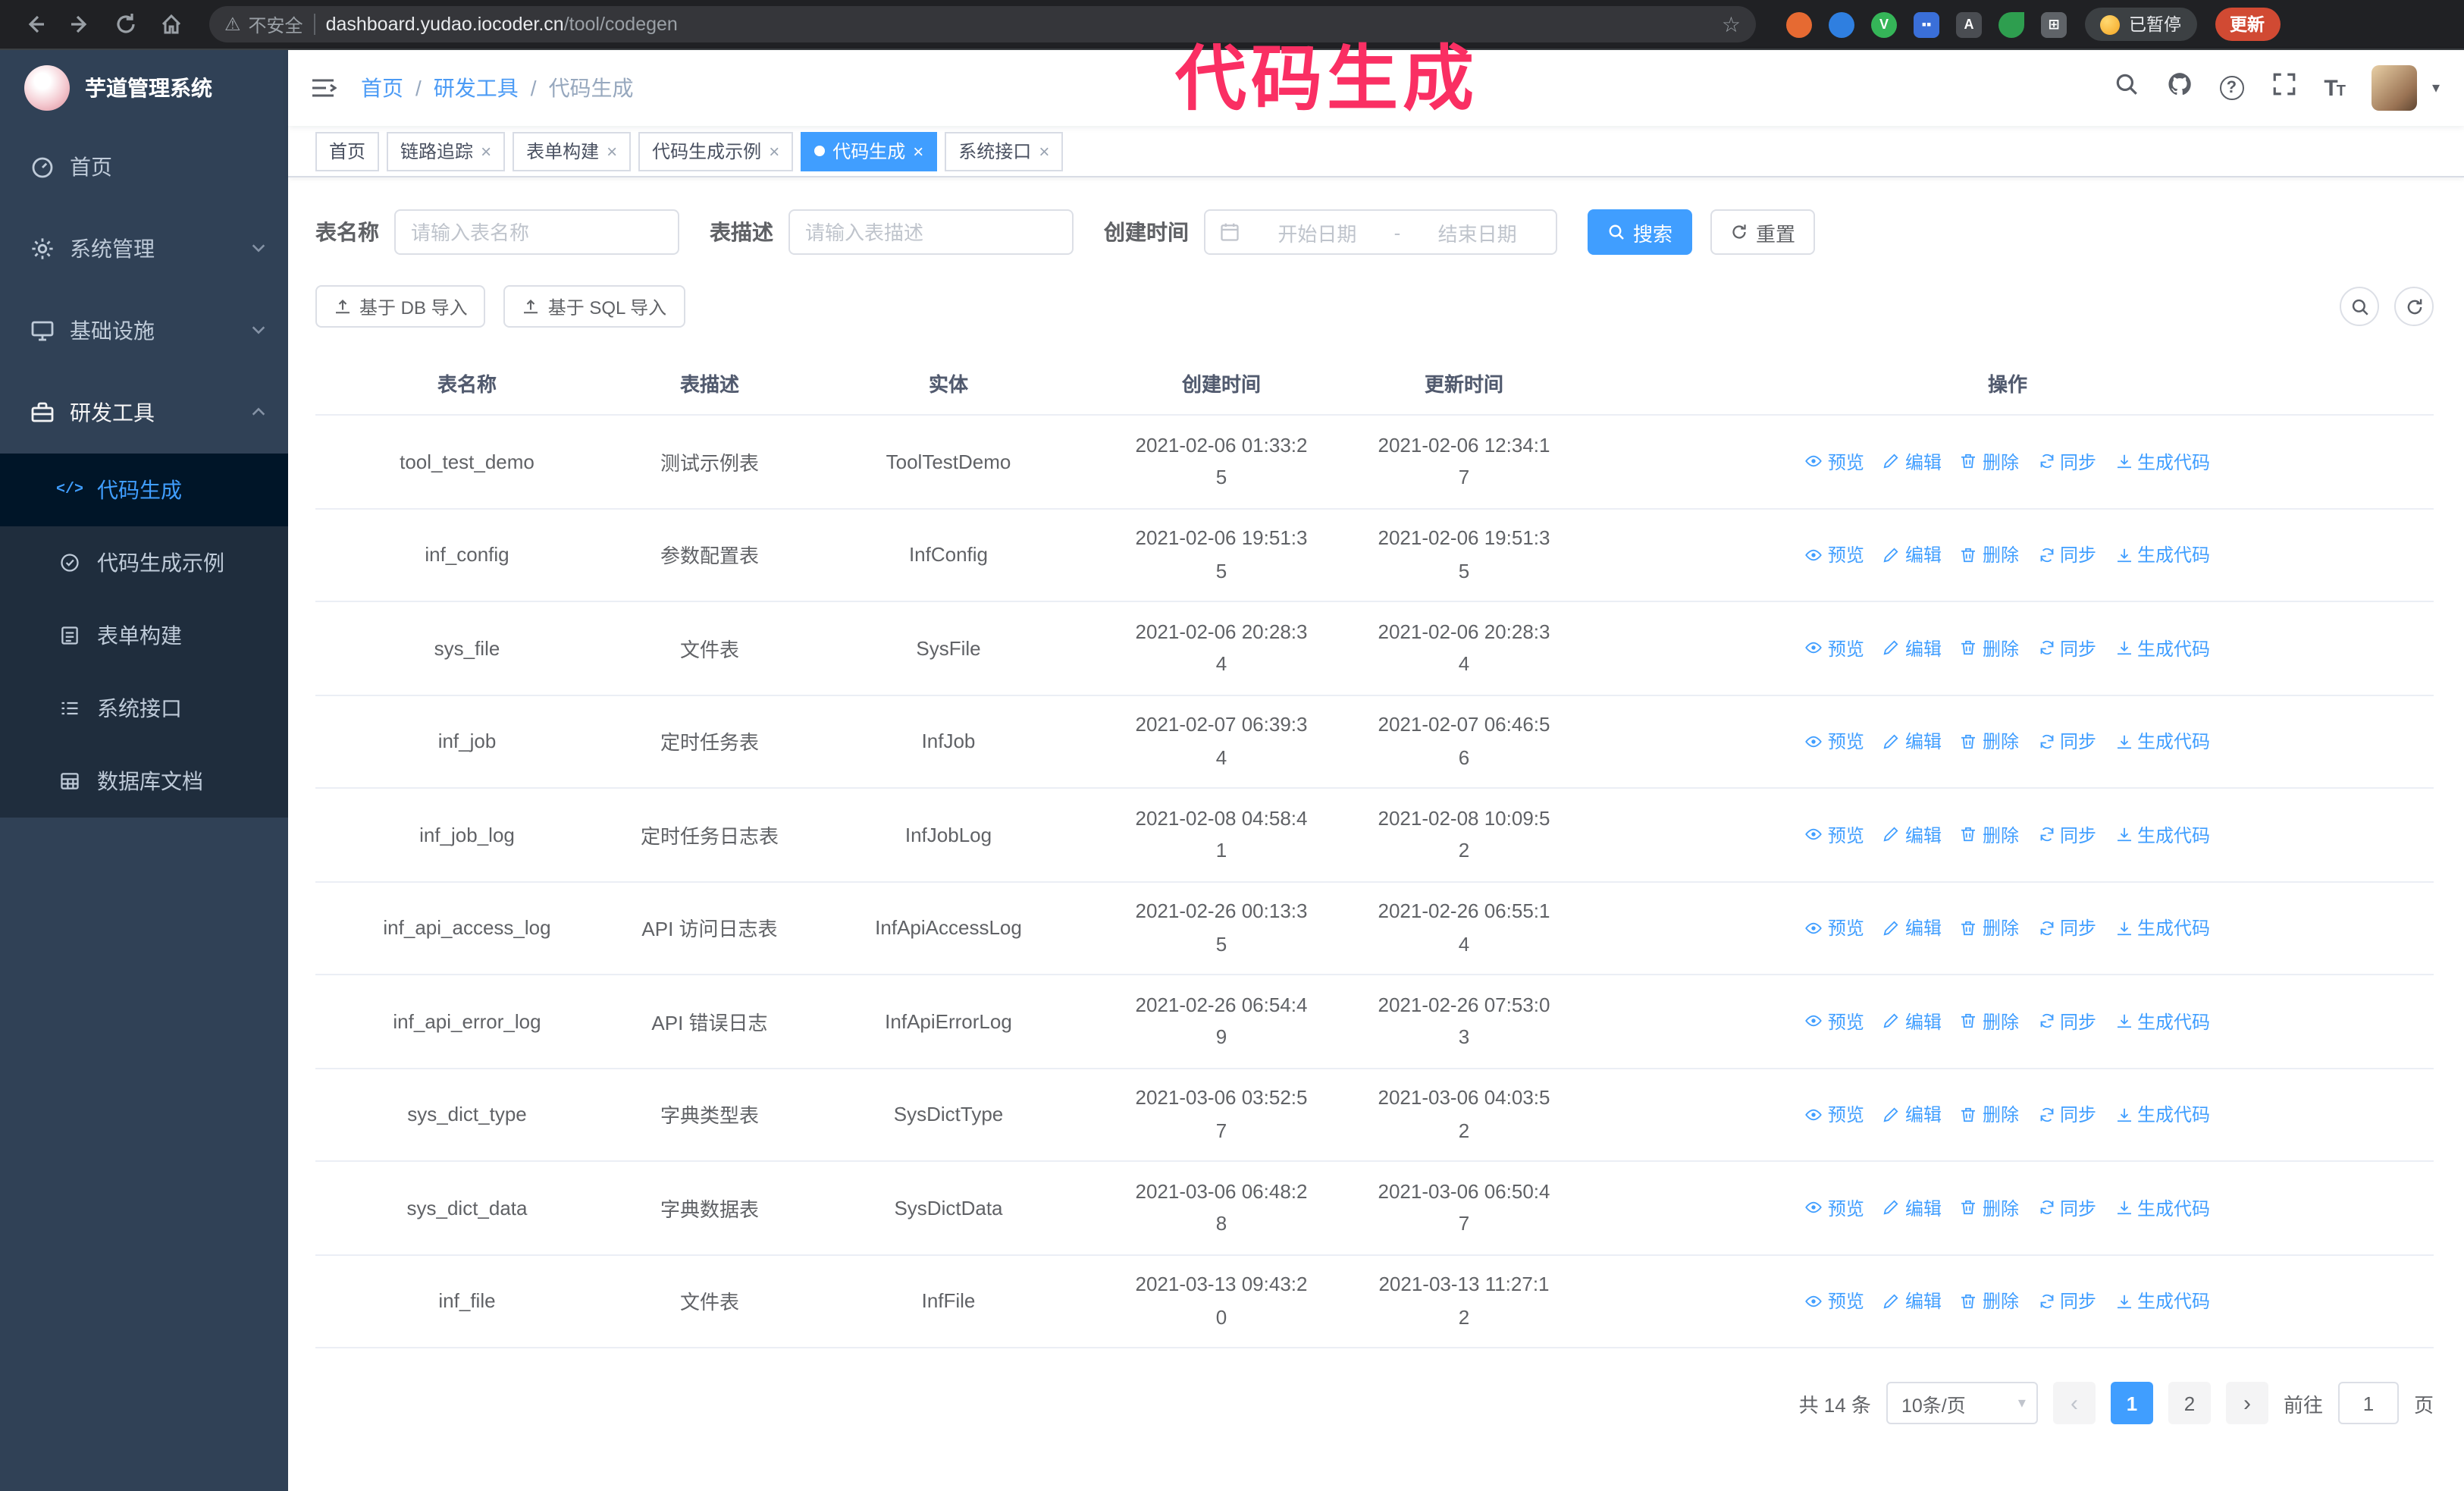 This screenshot has height=1491, width=2464. Describe the element at coordinates (1969, 24) in the screenshot. I see `extension-icon-5: A` at that location.